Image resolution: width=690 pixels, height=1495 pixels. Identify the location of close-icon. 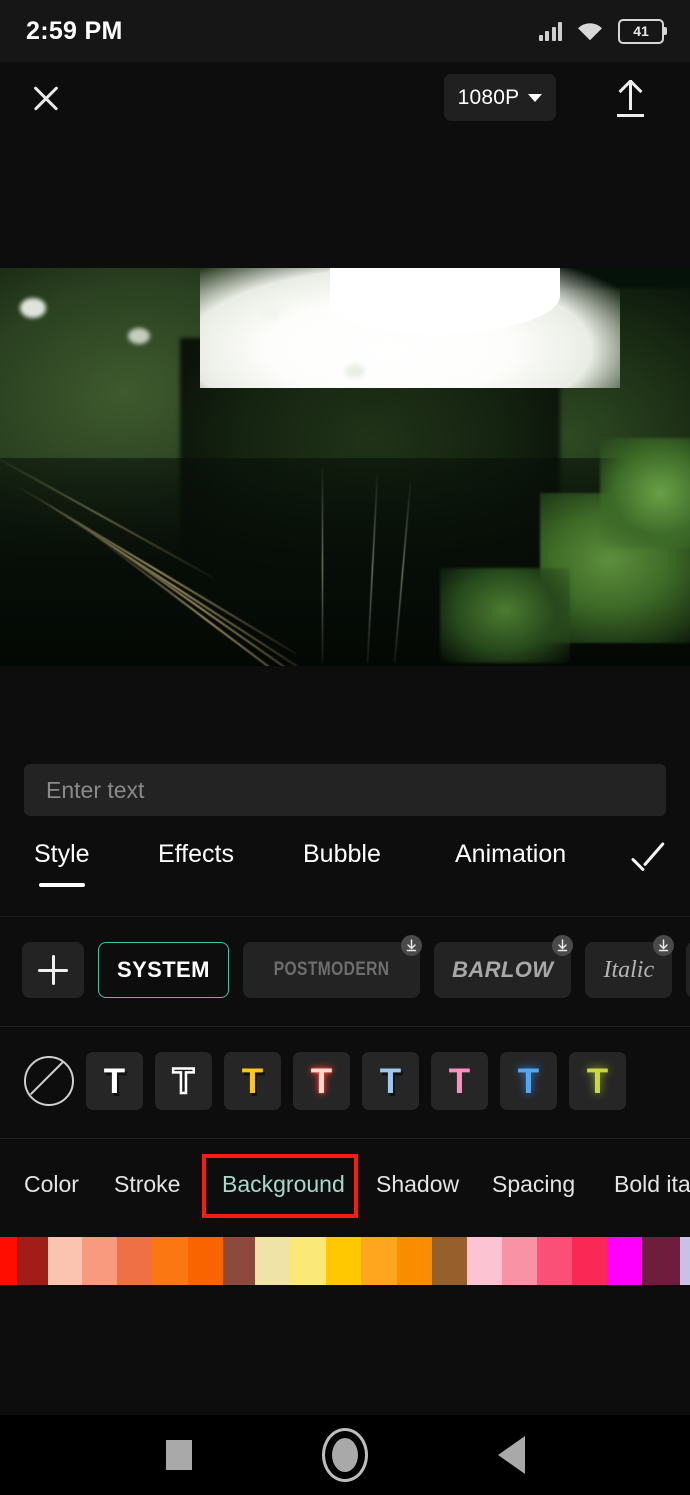
(46, 98).